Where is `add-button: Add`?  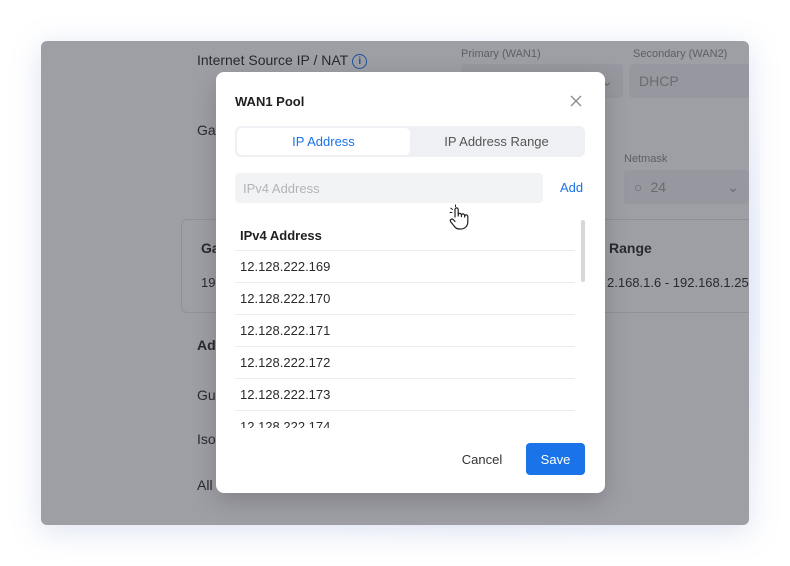
add-button: Add is located at coordinates (571, 187).